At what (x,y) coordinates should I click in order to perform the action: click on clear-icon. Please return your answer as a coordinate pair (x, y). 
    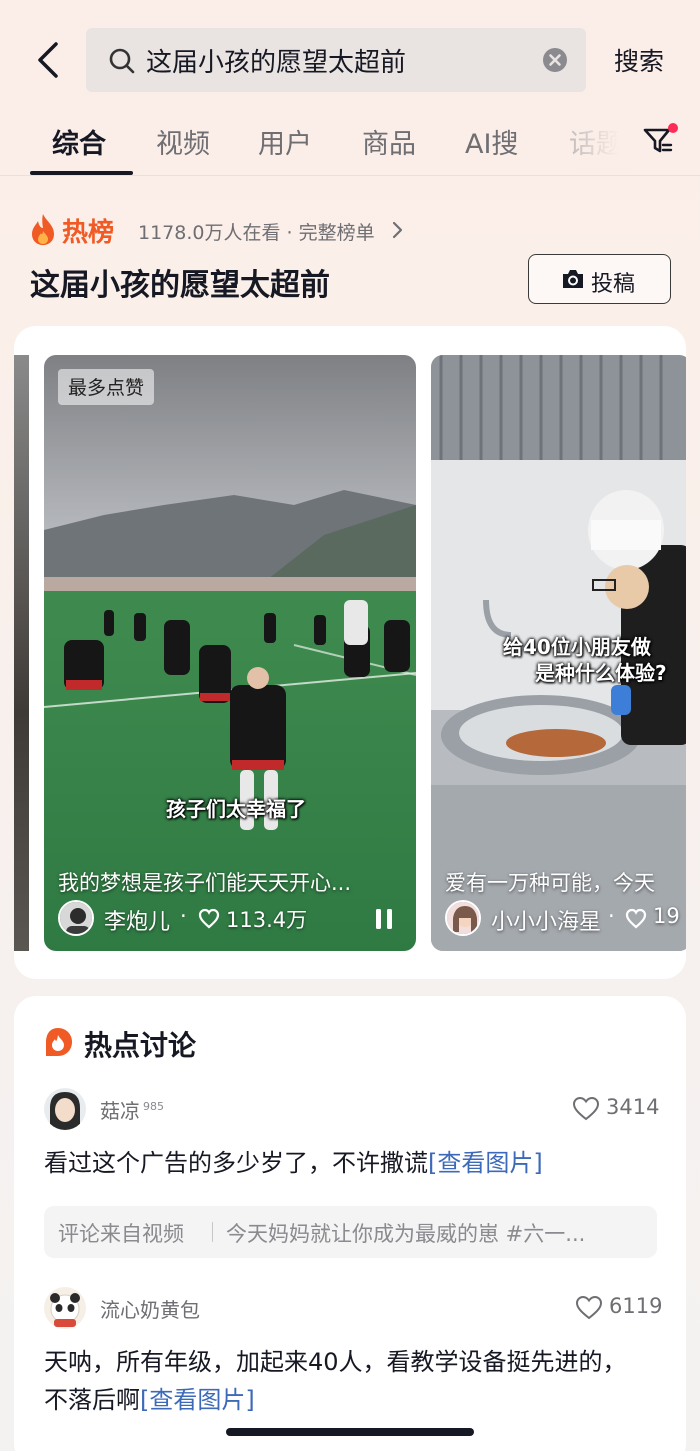
    Looking at the image, I should click on (555, 60).